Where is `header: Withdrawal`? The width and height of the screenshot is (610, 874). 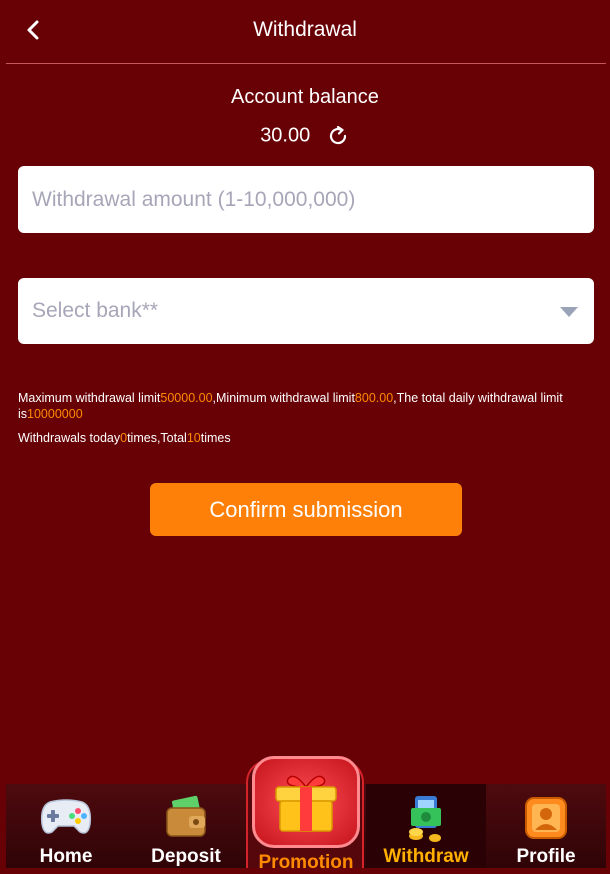 header: Withdrawal is located at coordinates (305, 31).